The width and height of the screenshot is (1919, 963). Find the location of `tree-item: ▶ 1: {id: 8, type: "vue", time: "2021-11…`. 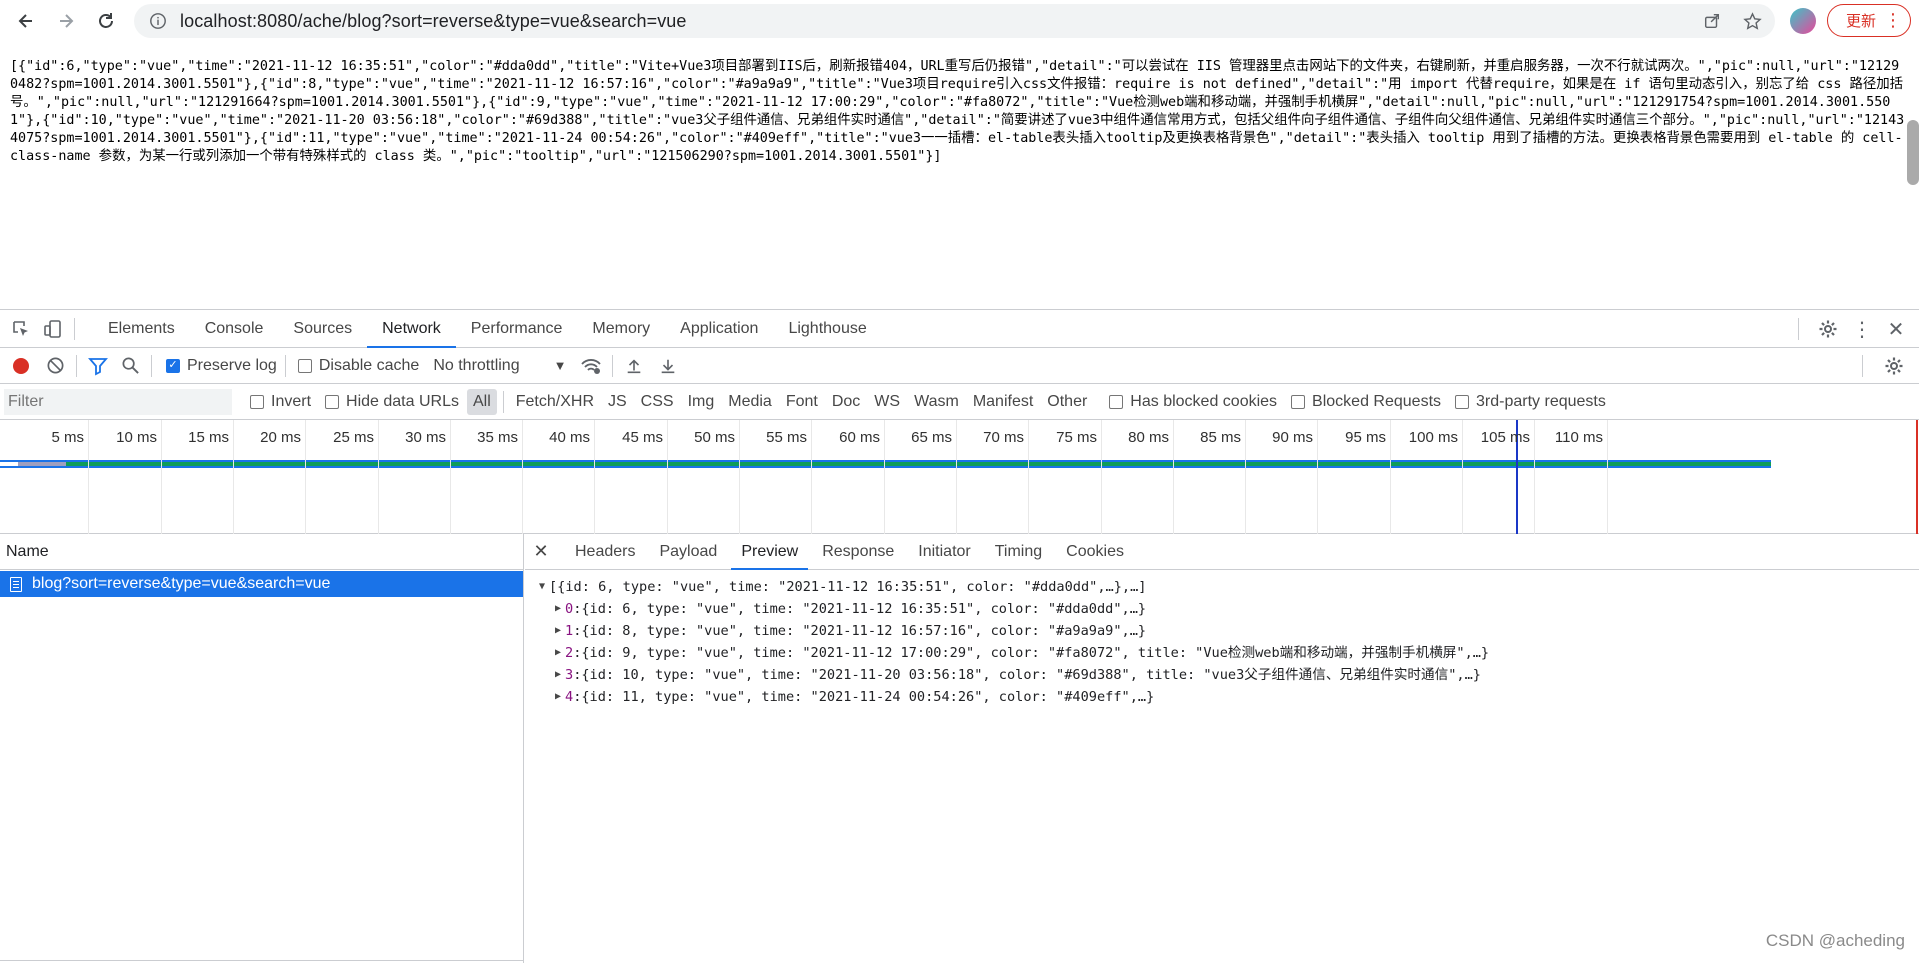

tree-item: ▶ 1: {id: 8, type: "vue", time: "2021-11… is located at coordinates (1222, 631).